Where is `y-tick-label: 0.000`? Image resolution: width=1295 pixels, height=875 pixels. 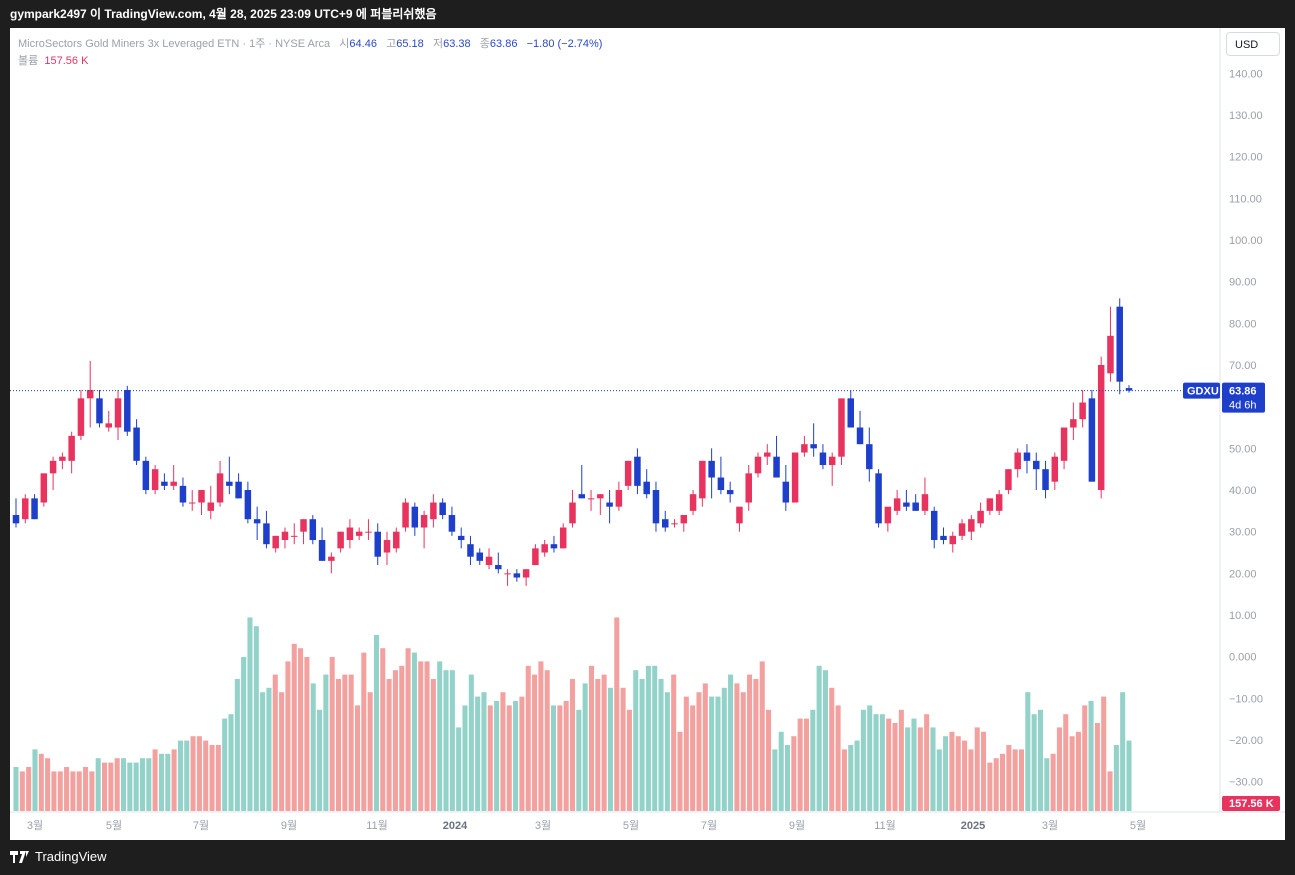
y-tick-label: 0.000 is located at coordinates (1243, 658).